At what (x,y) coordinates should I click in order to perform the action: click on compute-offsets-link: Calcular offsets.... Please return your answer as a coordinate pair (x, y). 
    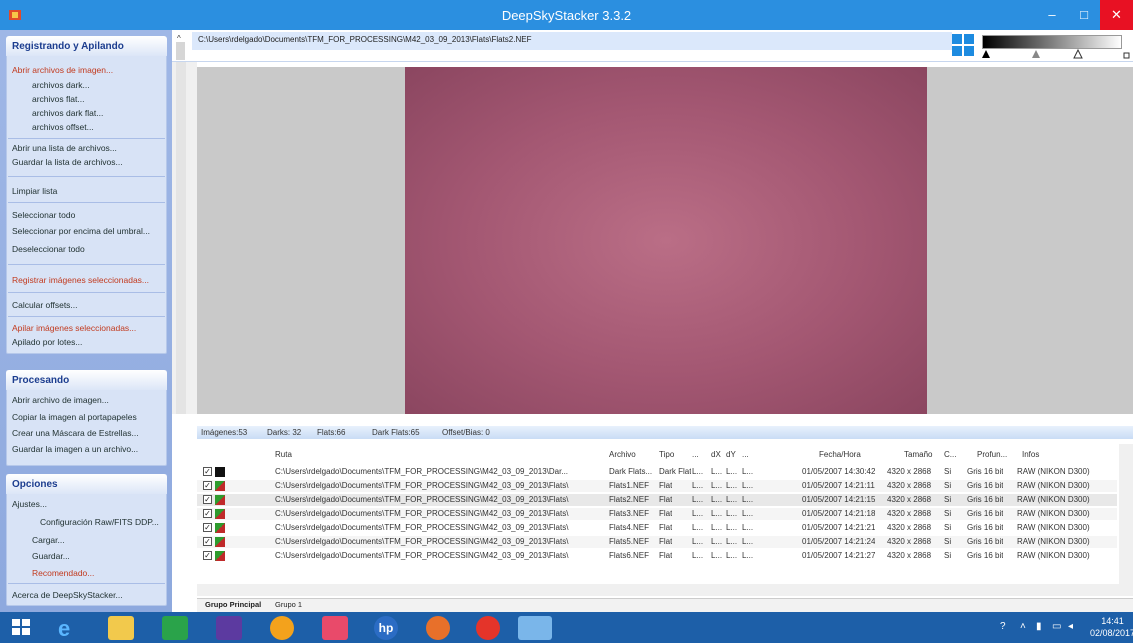
    Looking at the image, I should click on (45, 305).